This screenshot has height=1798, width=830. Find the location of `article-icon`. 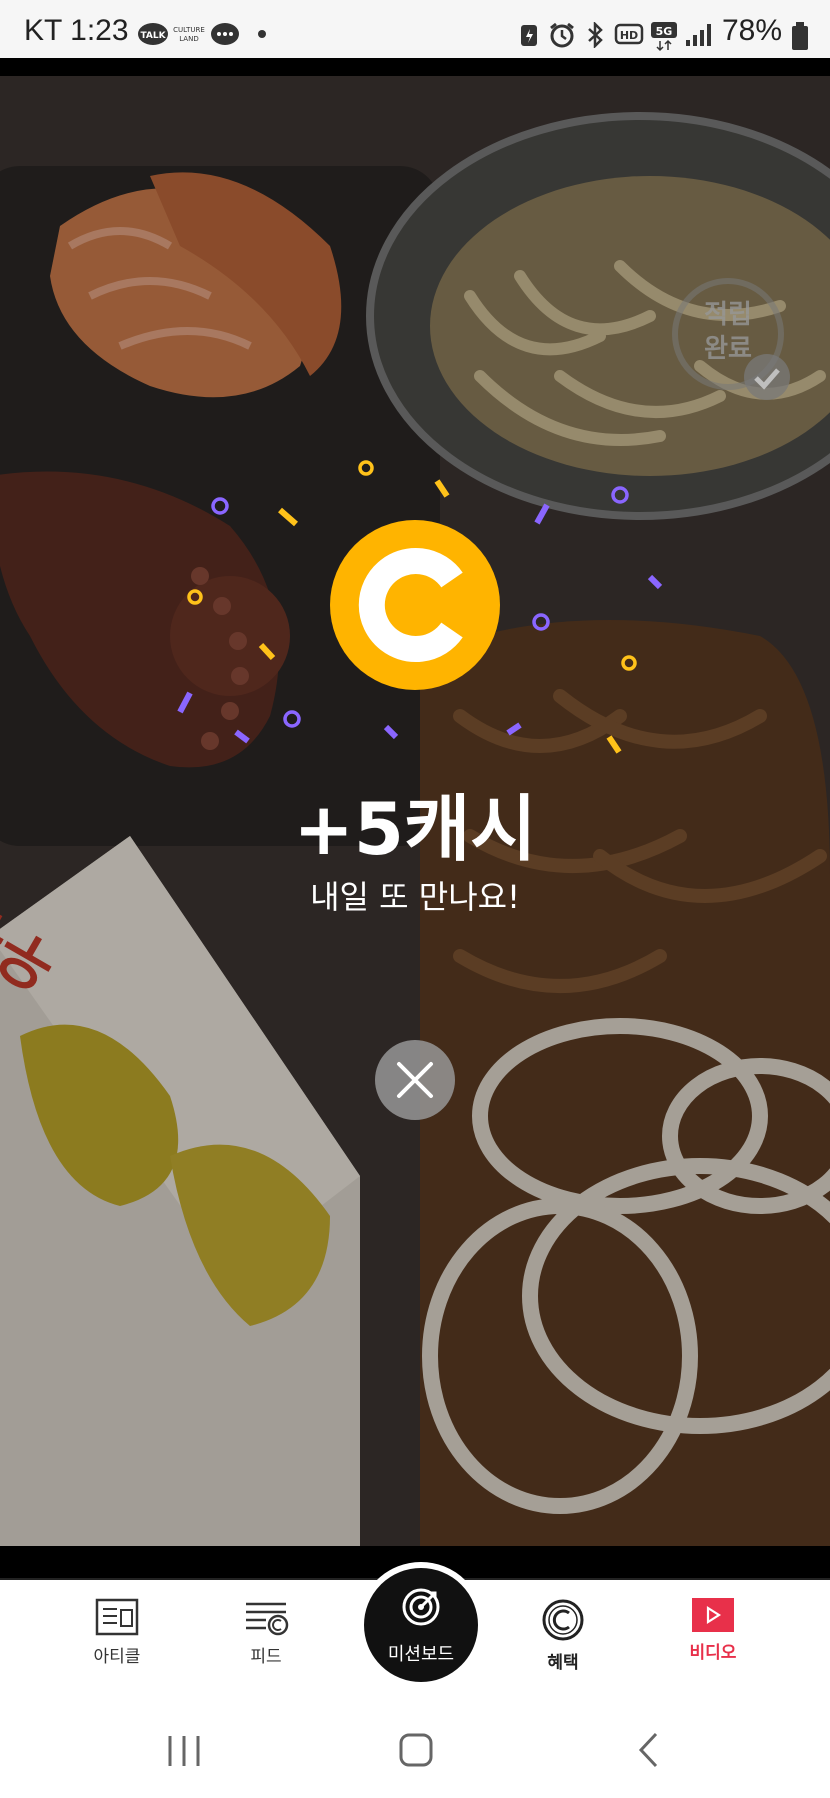

article-icon is located at coordinates (117, 1617).